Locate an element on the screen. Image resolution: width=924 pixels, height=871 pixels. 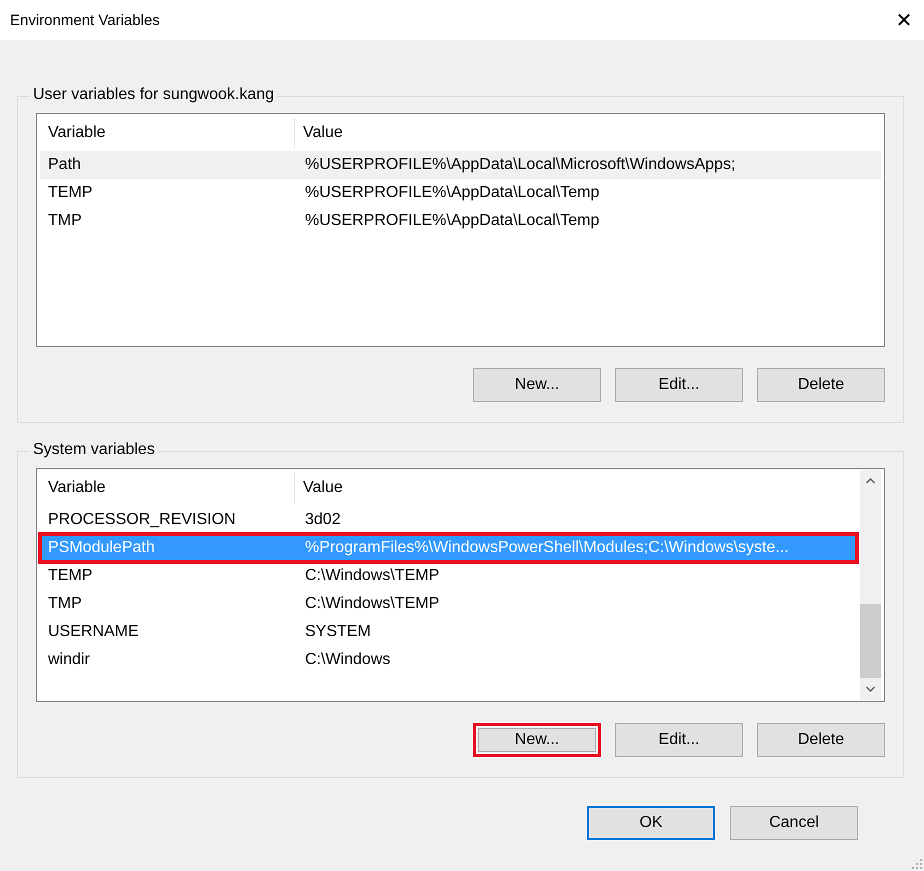
variable-name: windir is located at coordinates (69, 660).